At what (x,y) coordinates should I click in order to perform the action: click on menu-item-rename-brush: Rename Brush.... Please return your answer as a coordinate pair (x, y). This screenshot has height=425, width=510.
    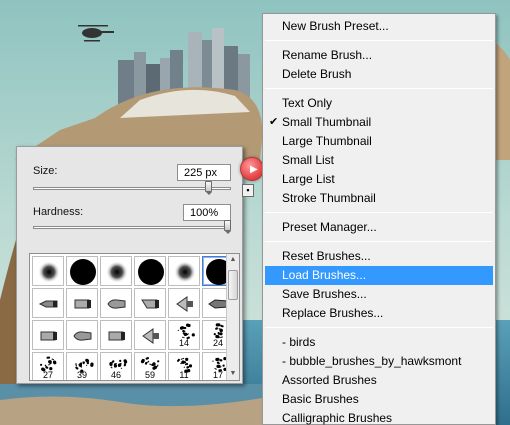
    Looking at the image, I should click on (379, 55).